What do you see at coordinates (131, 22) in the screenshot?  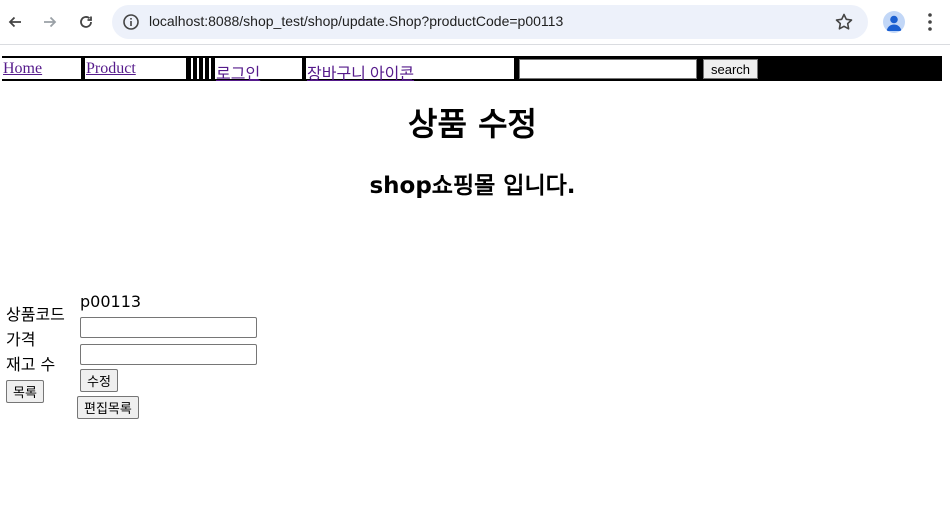 I see `site-info-icon` at bounding box center [131, 22].